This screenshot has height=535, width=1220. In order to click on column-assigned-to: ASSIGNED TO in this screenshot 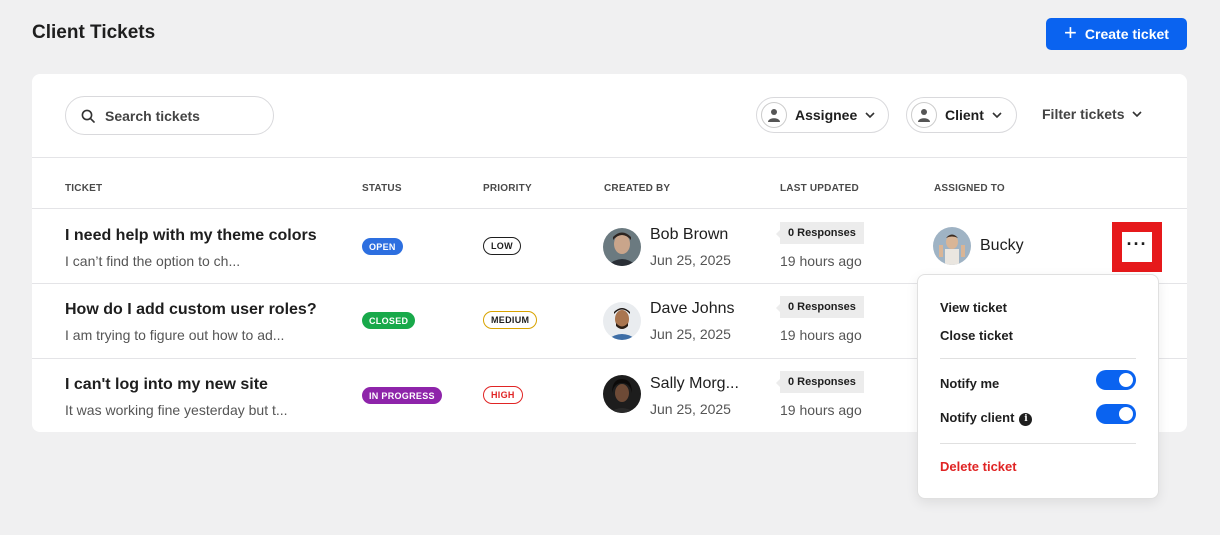, I will do `click(969, 188)`.